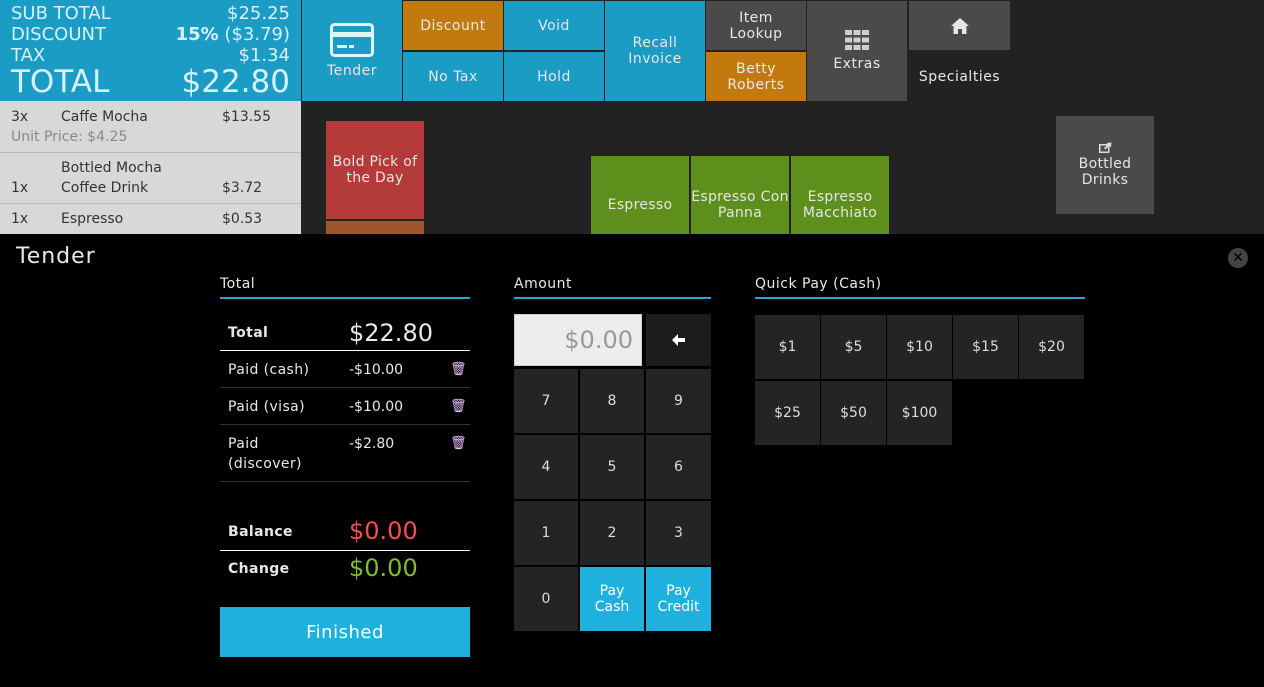  I want to click on pay-credit-label-line1: Pay, so click(678, 591).